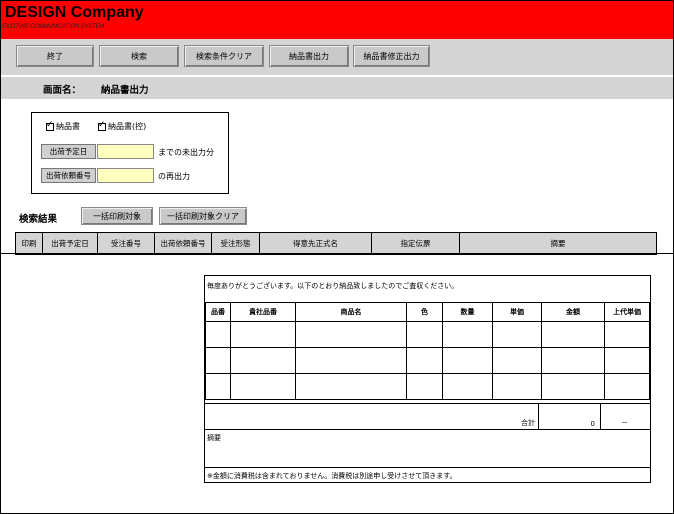  I want to click on column-header: 印刷, so click(29, 243).